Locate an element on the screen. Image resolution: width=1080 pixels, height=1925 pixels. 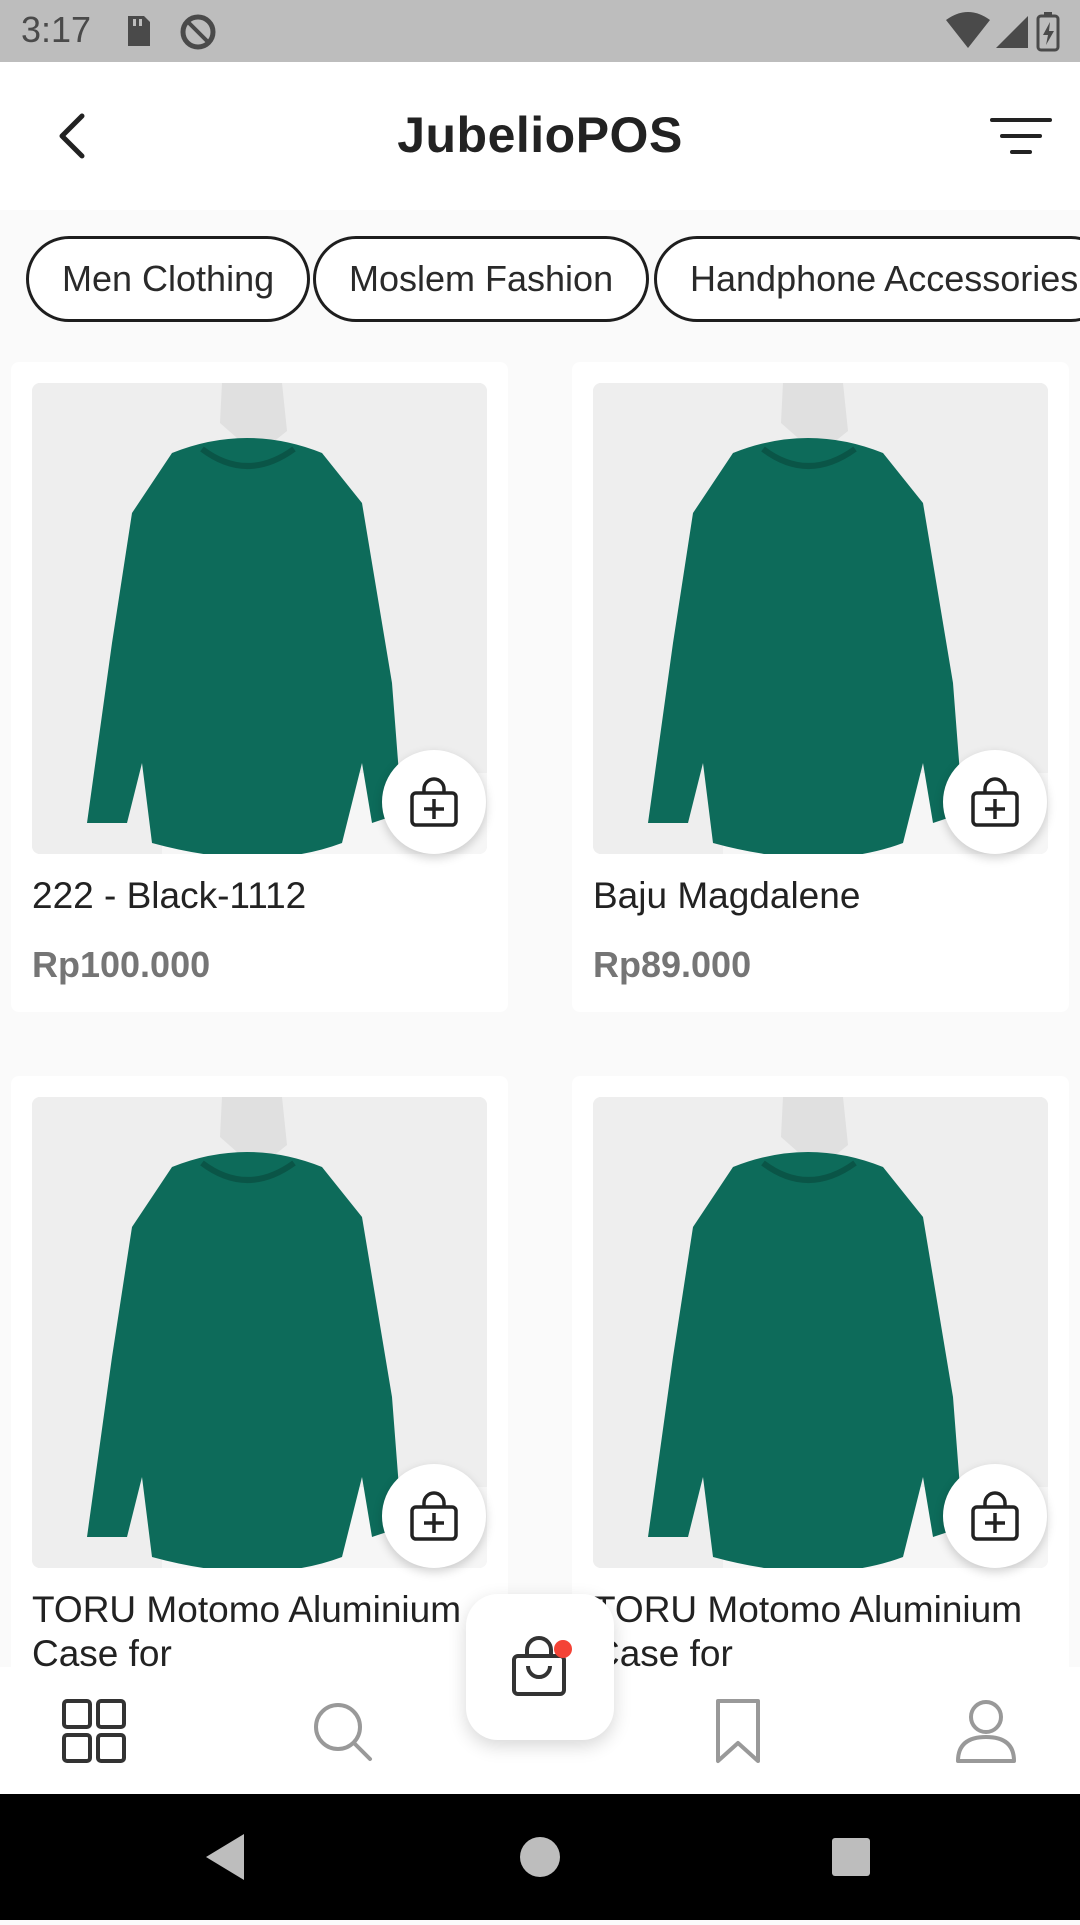
nav-profile is located at coordinates (986, 1731).